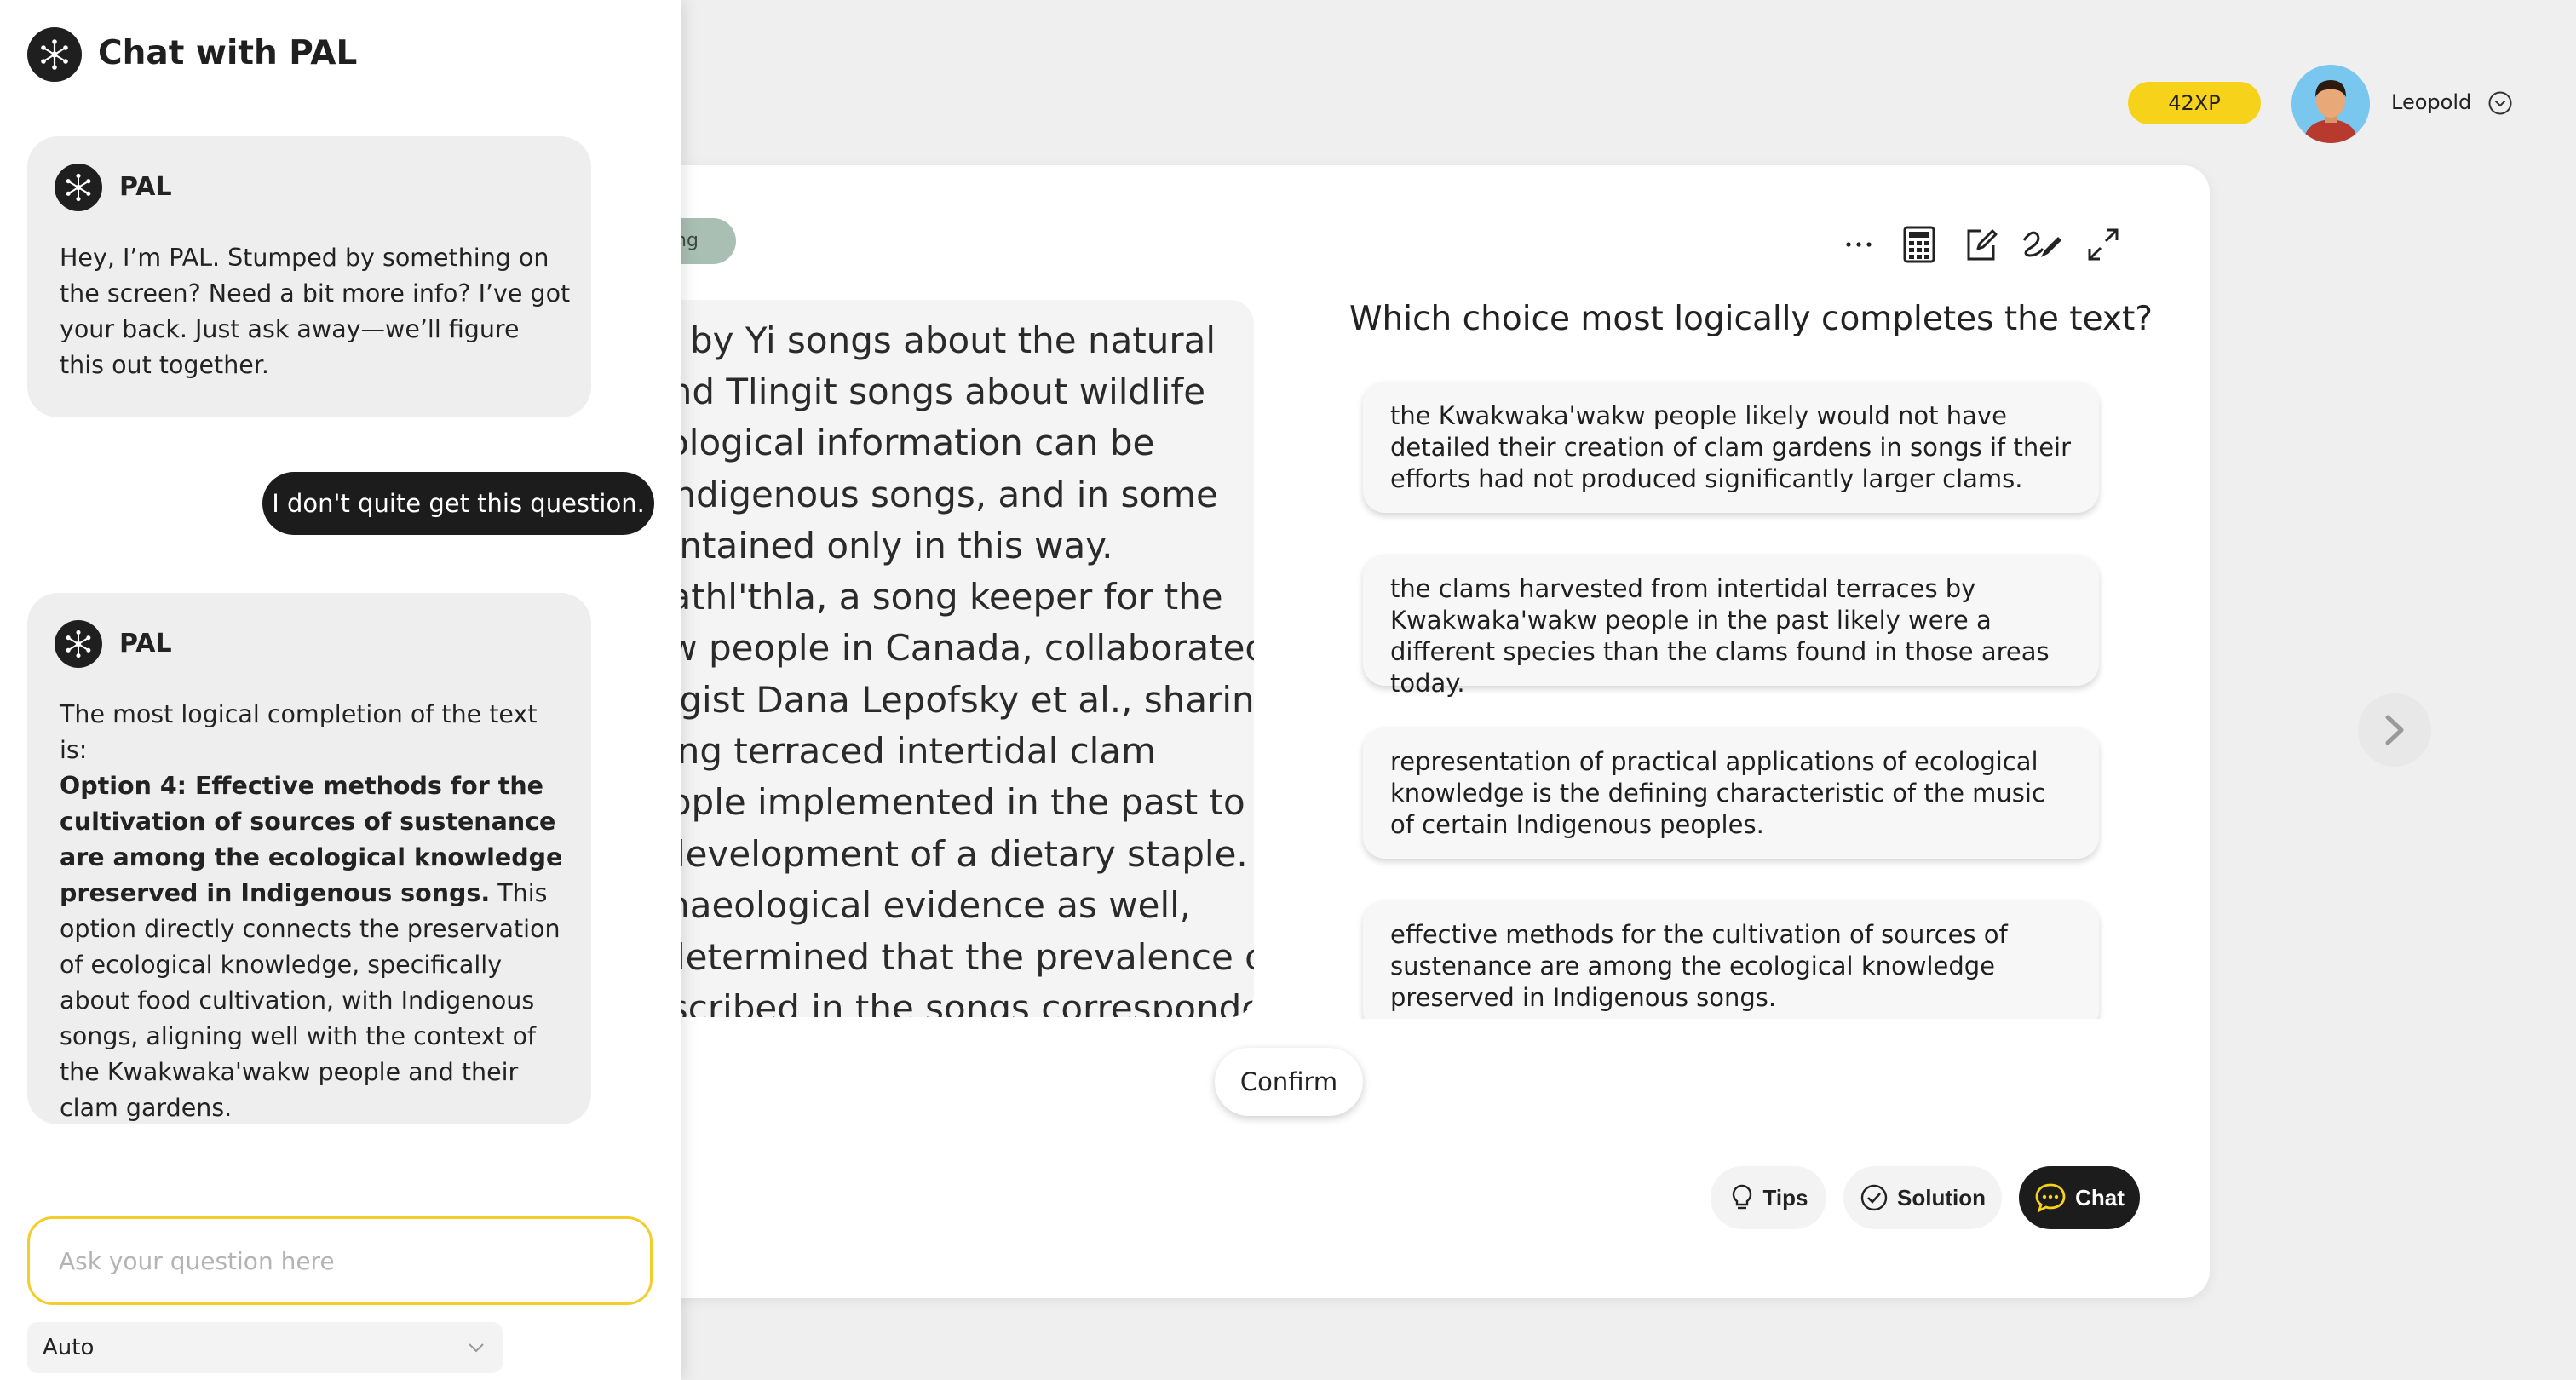  What do you see at coordinates (458, 503) in the screenshot?
I see `user-message: I don't quite get this question.` at bounding box center [458, 503].